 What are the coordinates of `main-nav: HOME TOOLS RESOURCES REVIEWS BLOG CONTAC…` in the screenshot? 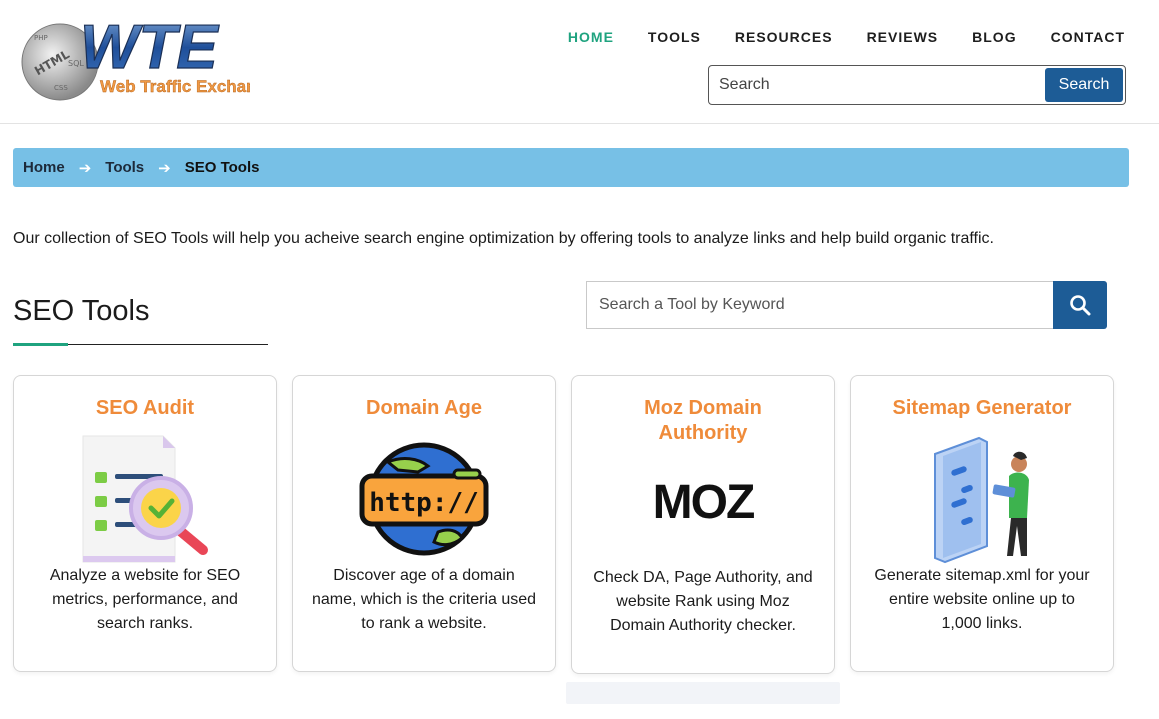 It's located at (846, 37).